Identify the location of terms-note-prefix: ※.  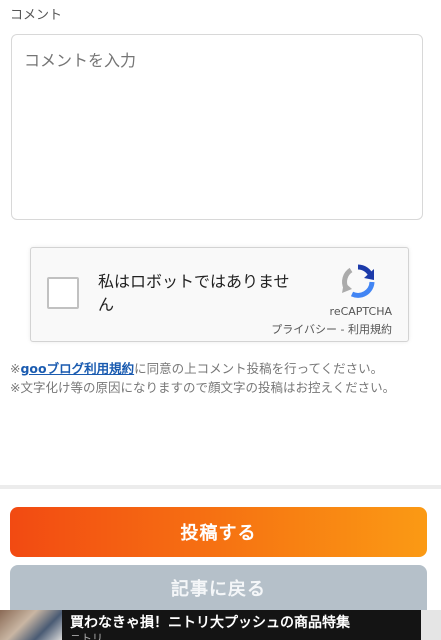
(15, 368).